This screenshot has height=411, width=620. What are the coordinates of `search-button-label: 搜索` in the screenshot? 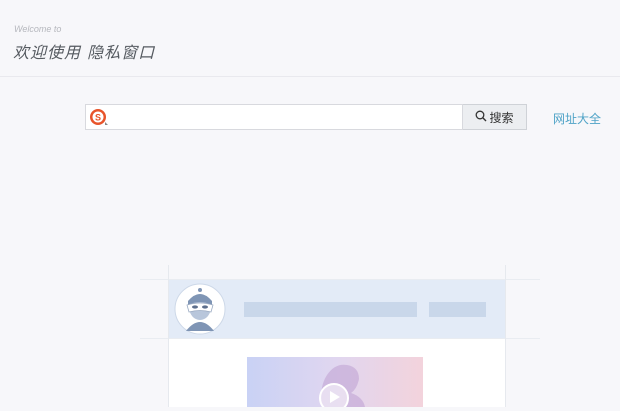 It's located at (501, 117).